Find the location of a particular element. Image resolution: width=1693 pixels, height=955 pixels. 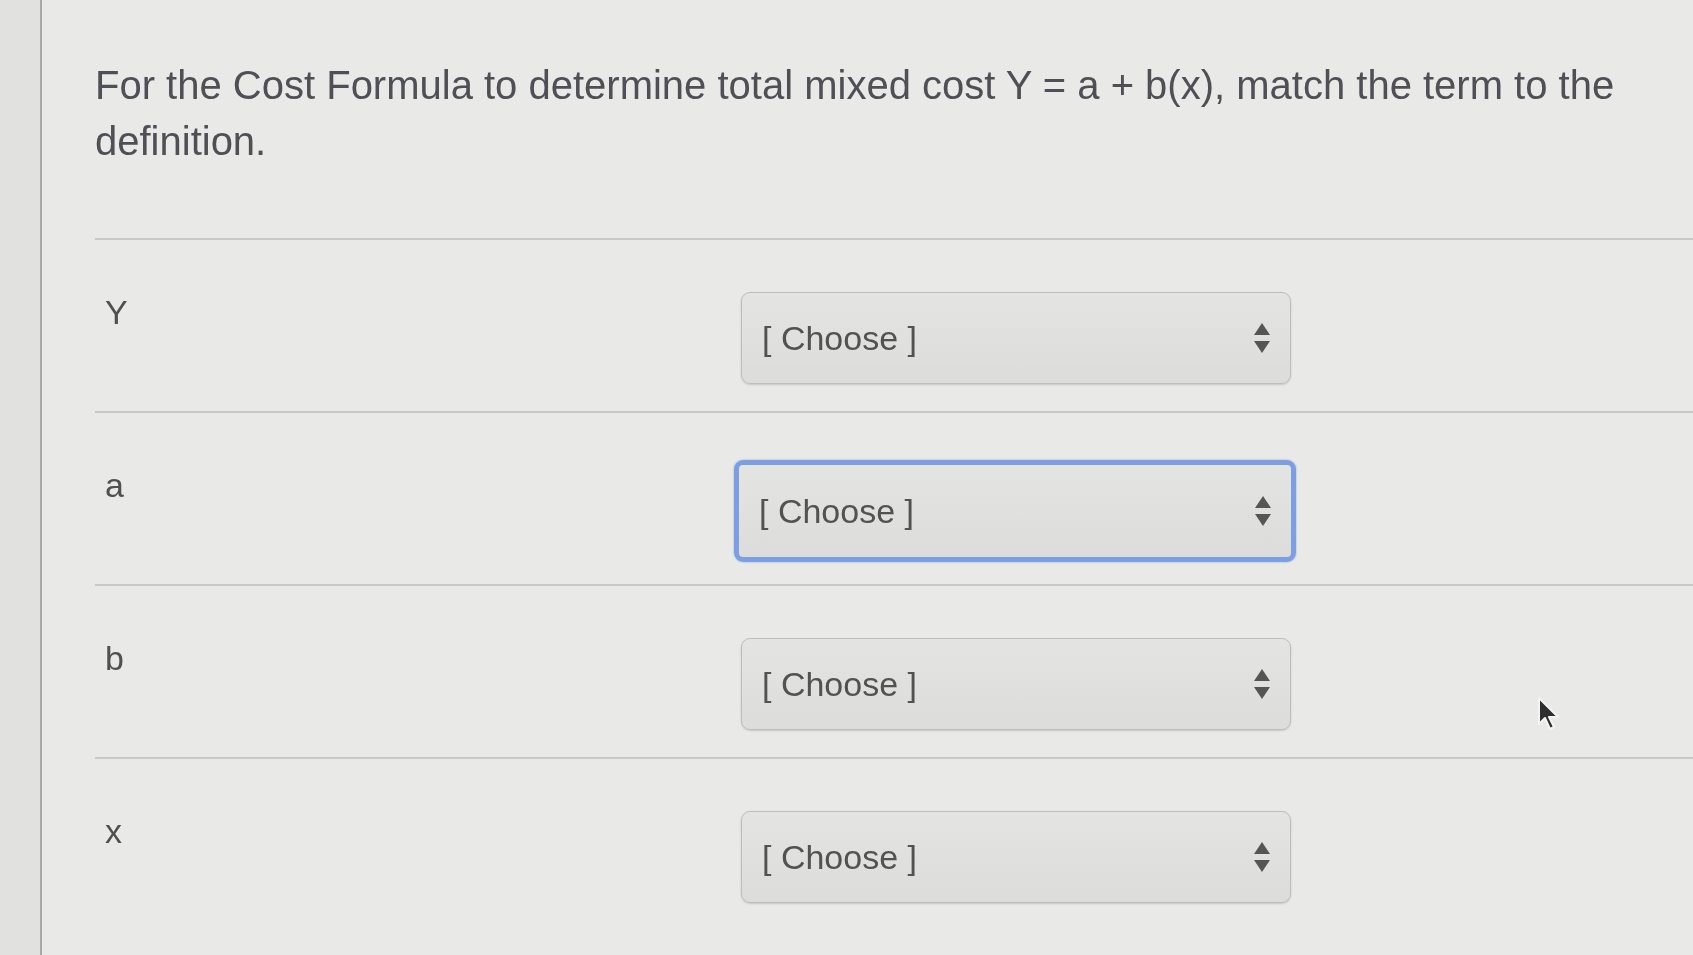

term-label: a is located at coordinates (114, 485).